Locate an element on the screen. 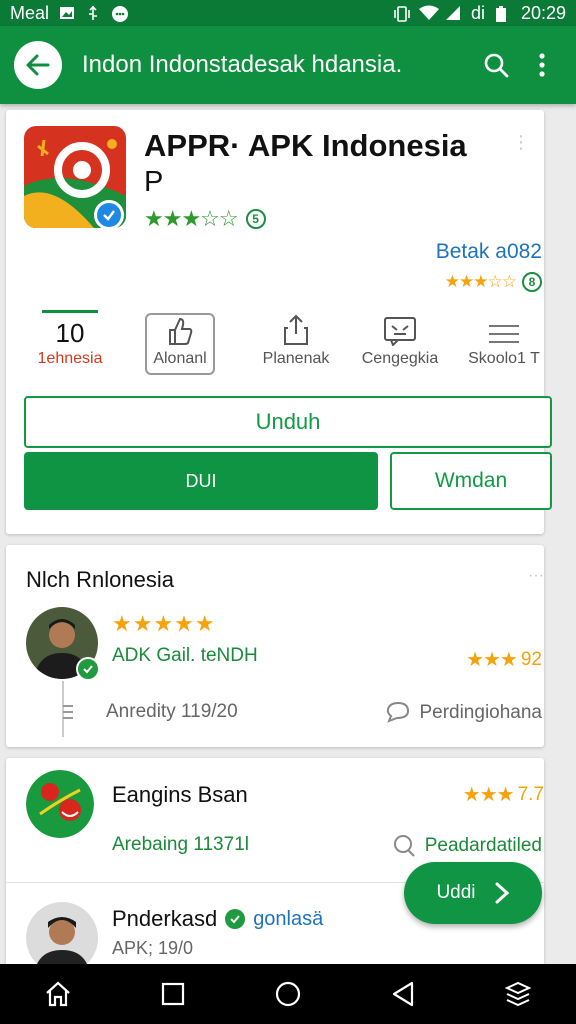 The height and width of the screenshot is (1024, 576). search-button is located at coordinates (496, 65).